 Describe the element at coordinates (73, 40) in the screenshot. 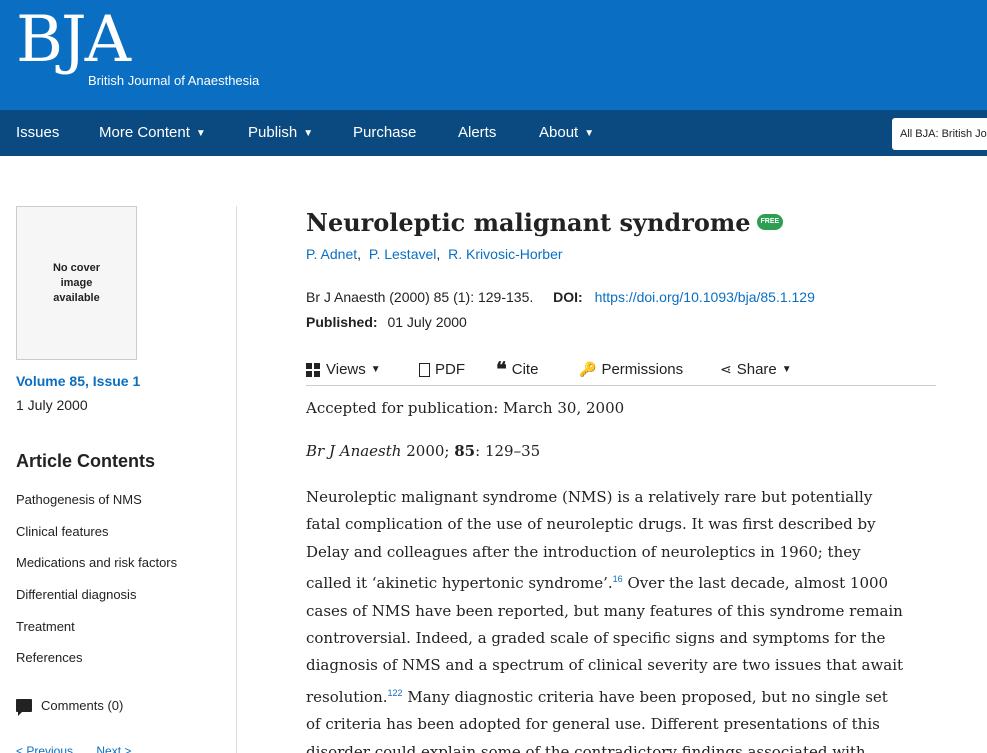

I see `bja-logo: BJA` at that location.